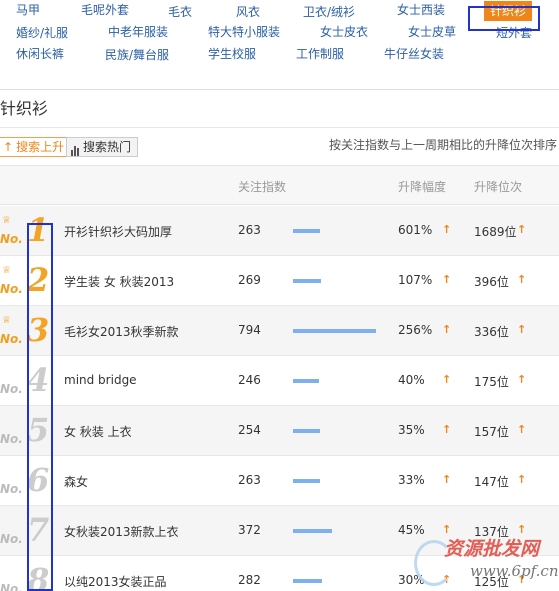 The width and height of the screenshot is (559, 591). Describe the element at coordinates (249, 430) in the screenshot. I see `index-value: 254` at that location.